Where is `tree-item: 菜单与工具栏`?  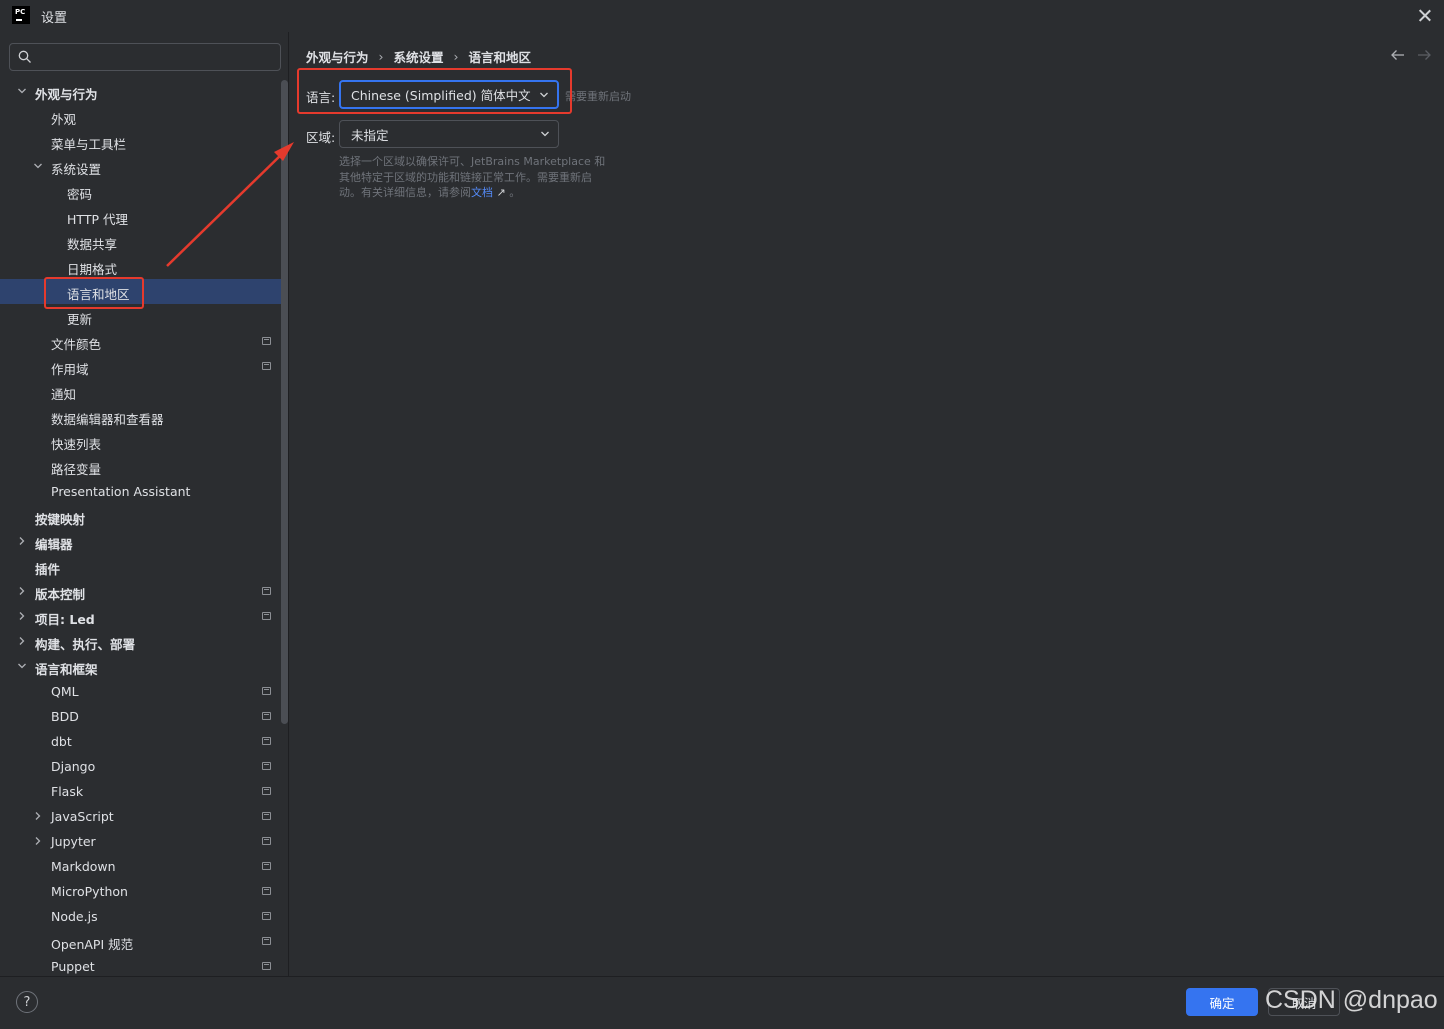 tree-item: 菜单与工具栏 is located at coordinates (144, 141).